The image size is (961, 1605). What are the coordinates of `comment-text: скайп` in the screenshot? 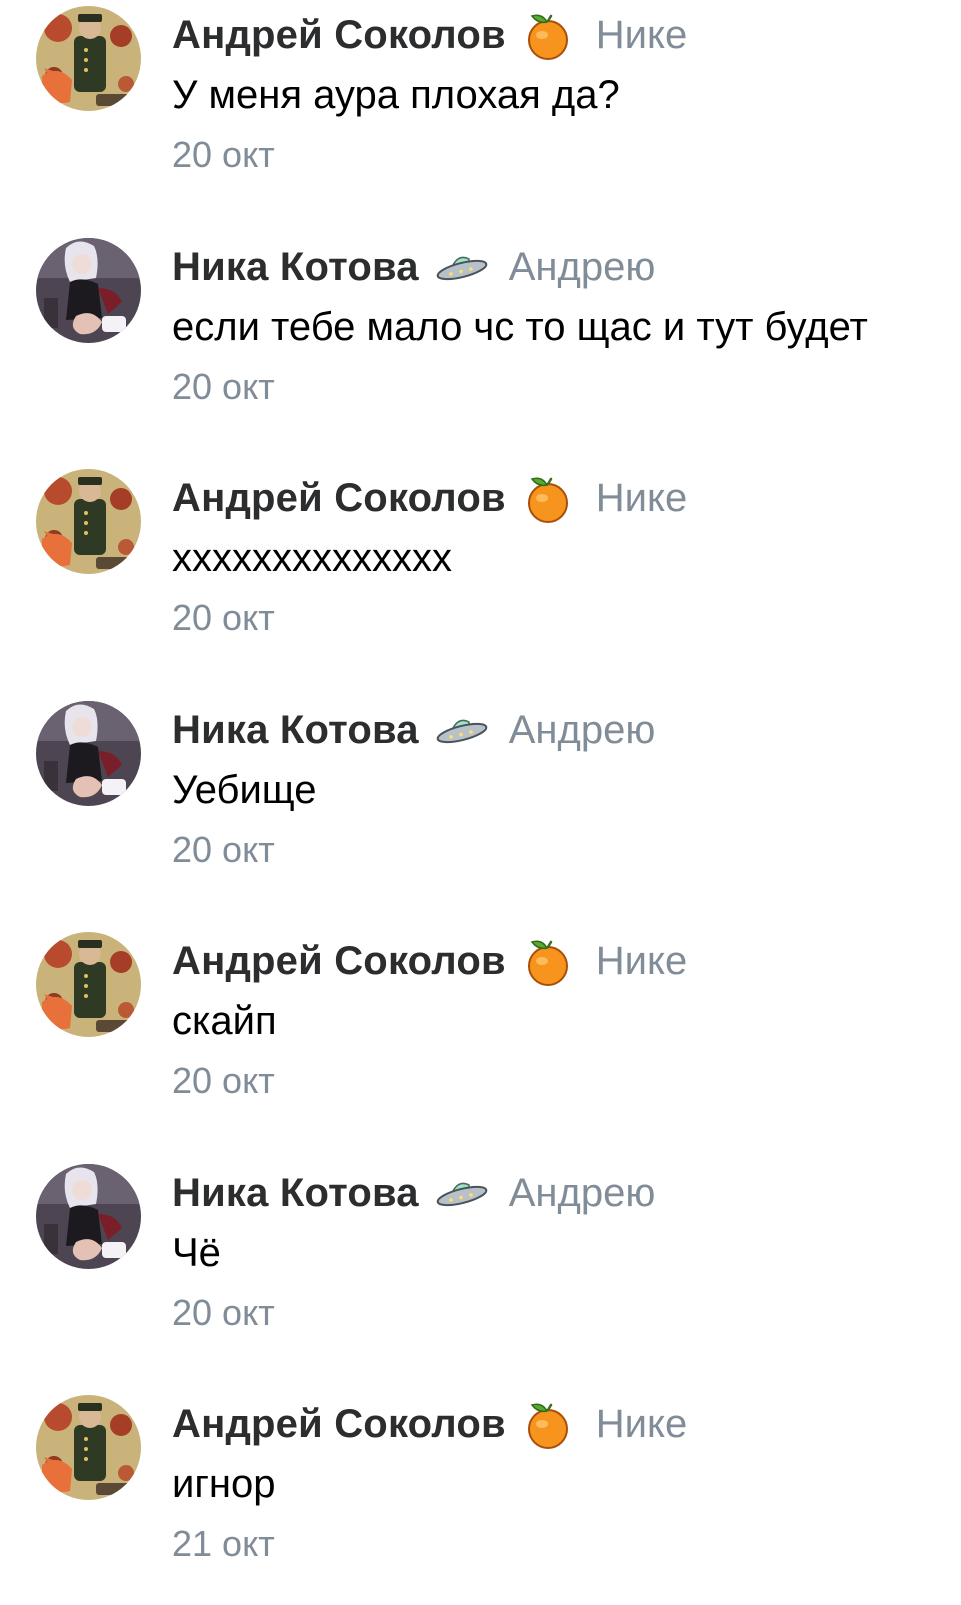 It's located at (224, 1021).